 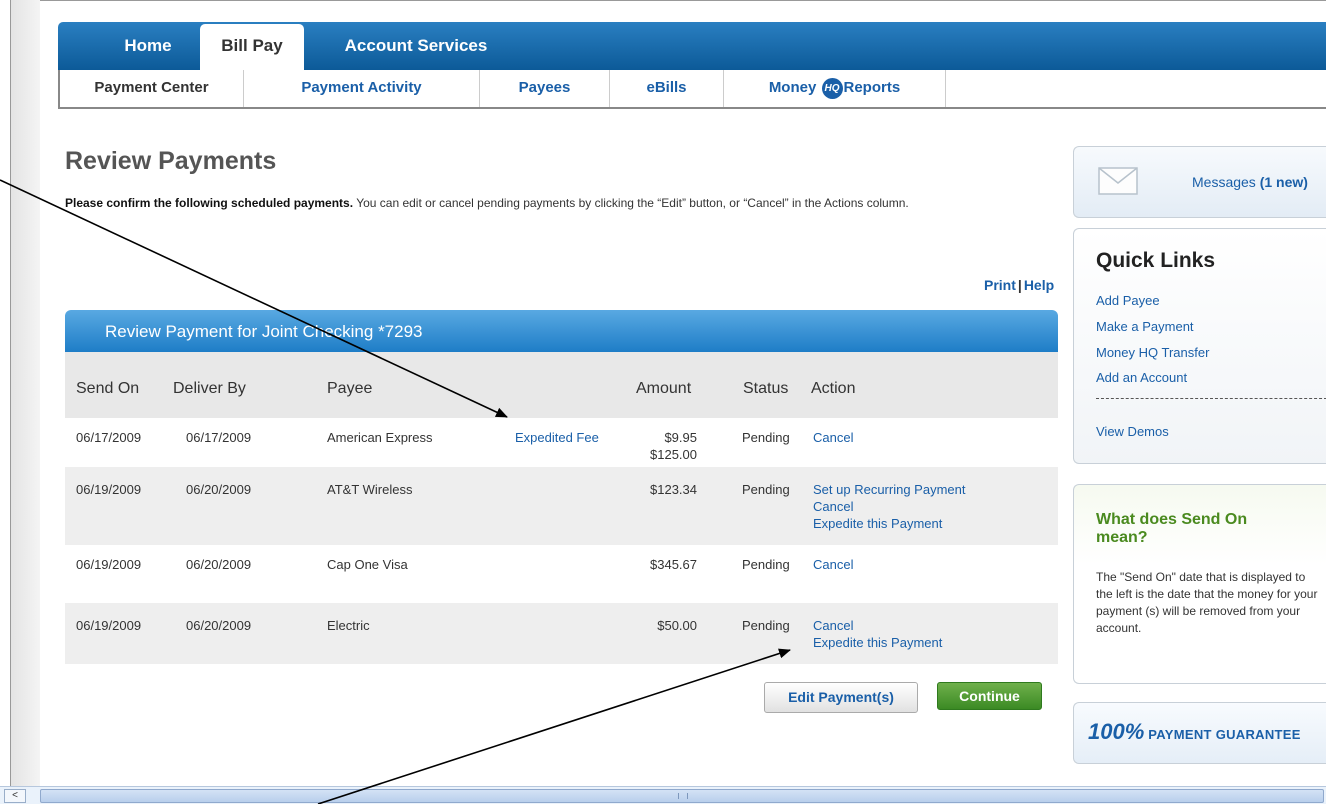 I want to click on faq-title: What does Send On mean?, so click(x=1172, y=528).